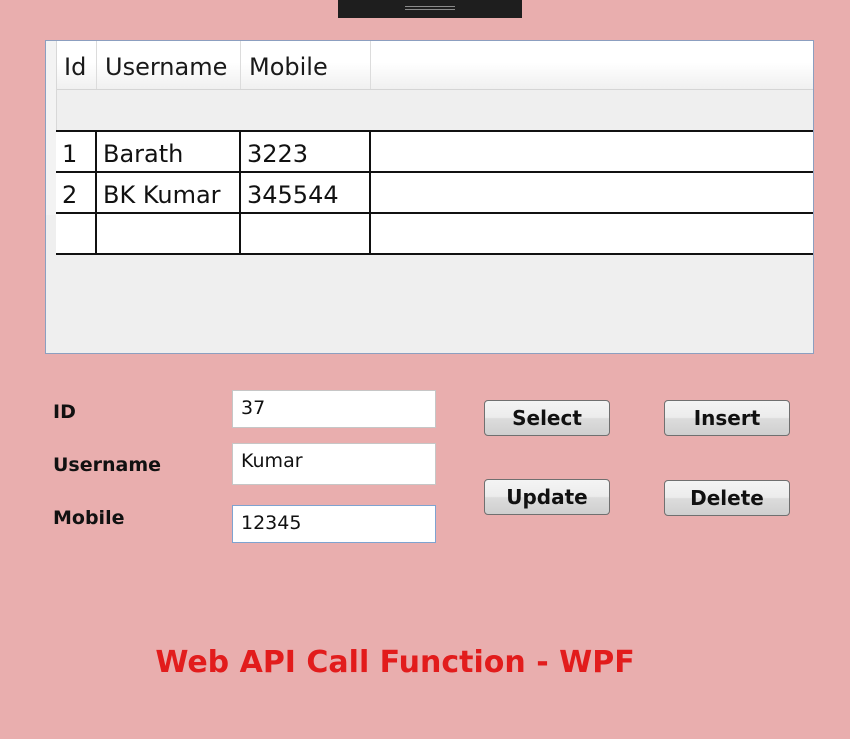 The width and height of the screenshot is (850, 739). What do you see at coordinates (306, 192) in the screenshot?
I see `cell-mobile: 345544` at bounding box center [306, 192].